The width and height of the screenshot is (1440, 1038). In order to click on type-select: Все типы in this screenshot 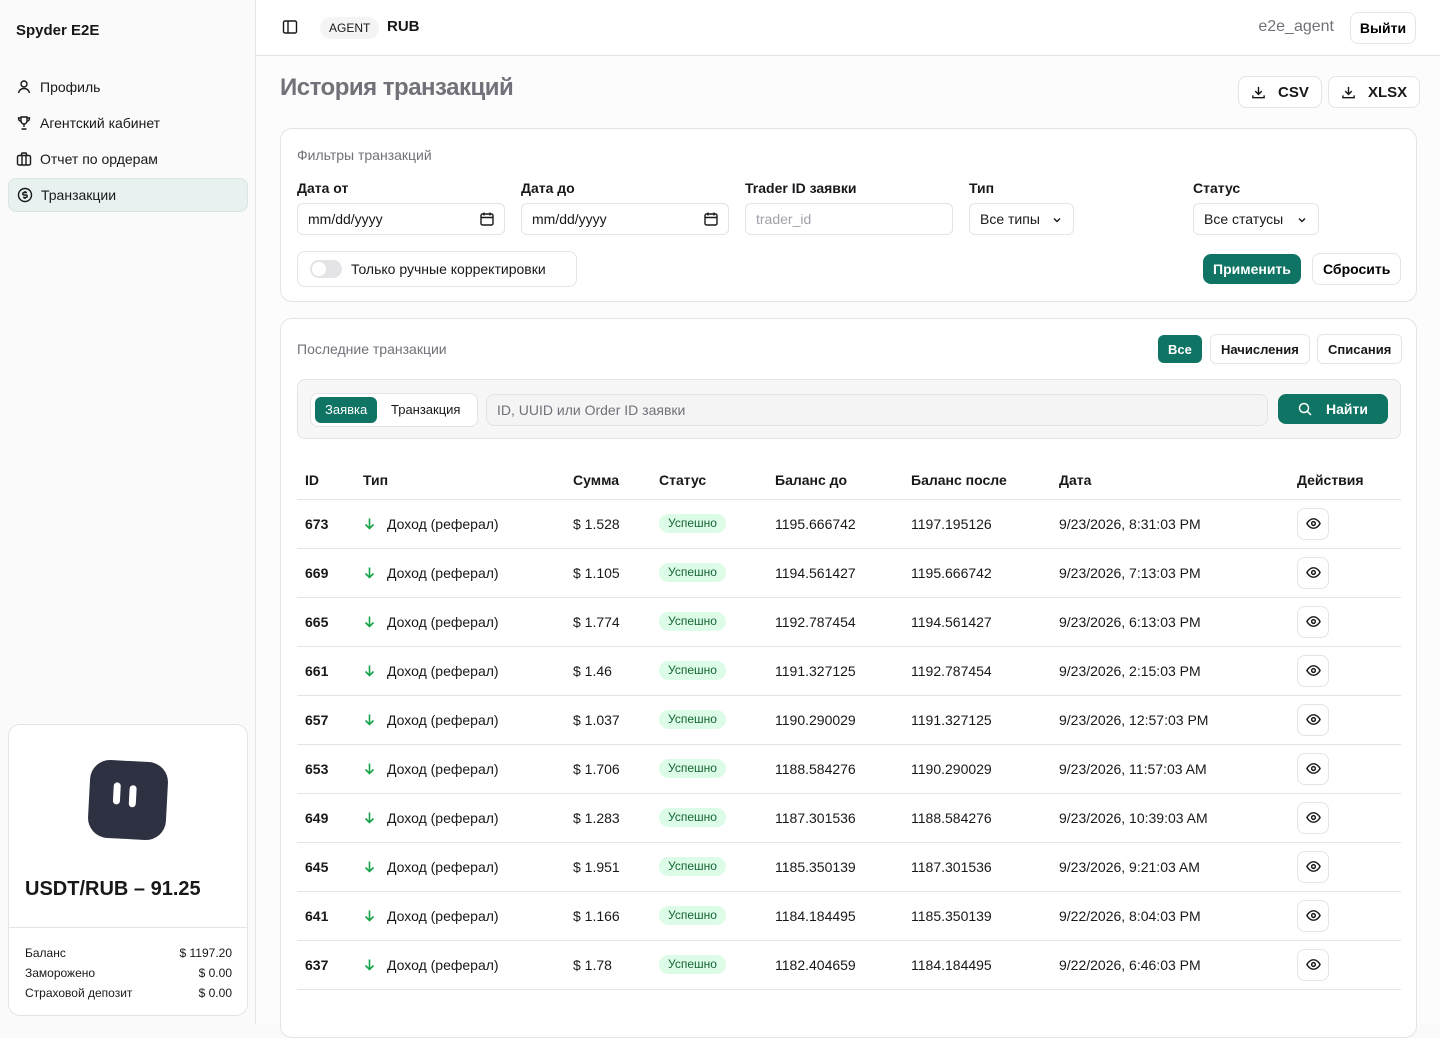, I will do `click(1021, 219)`.